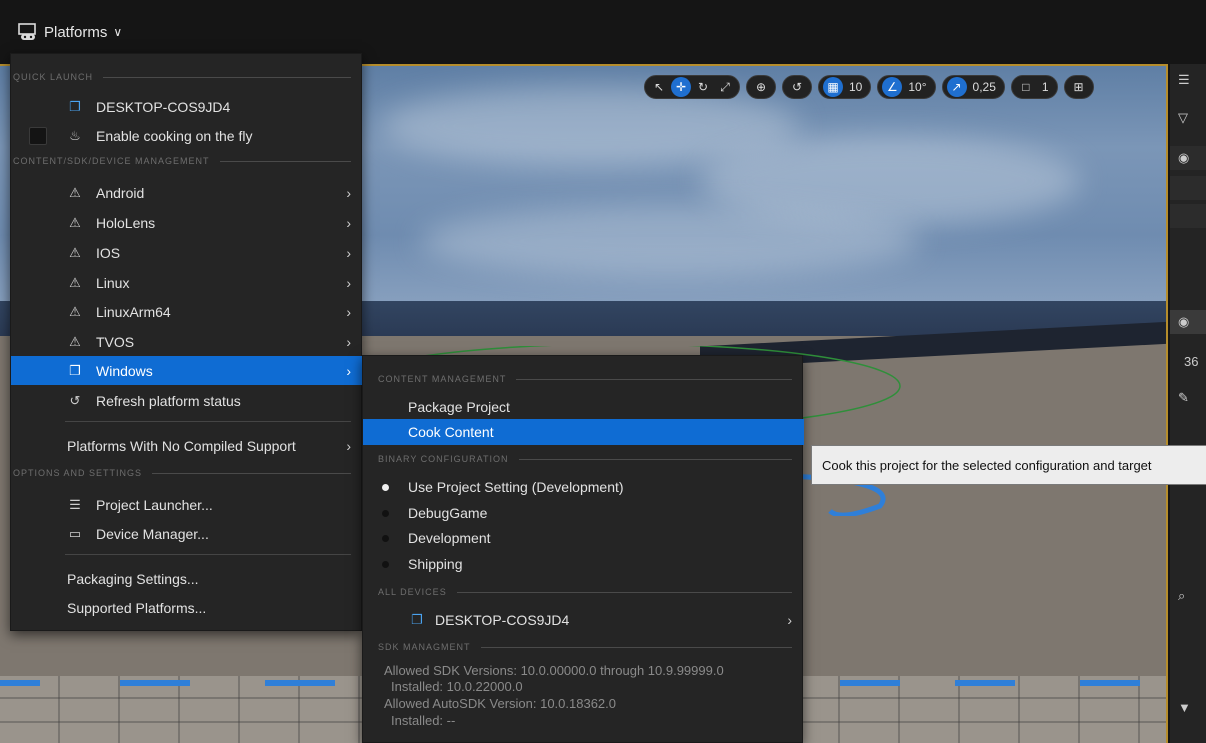 The height and width of the screenshot is (743, 1206). What do you see at coordinates (583, 459) in the screenshot?
I see `section-binary-configuration: BINARY CONFIGURATION` at bounding box center [583, 459].